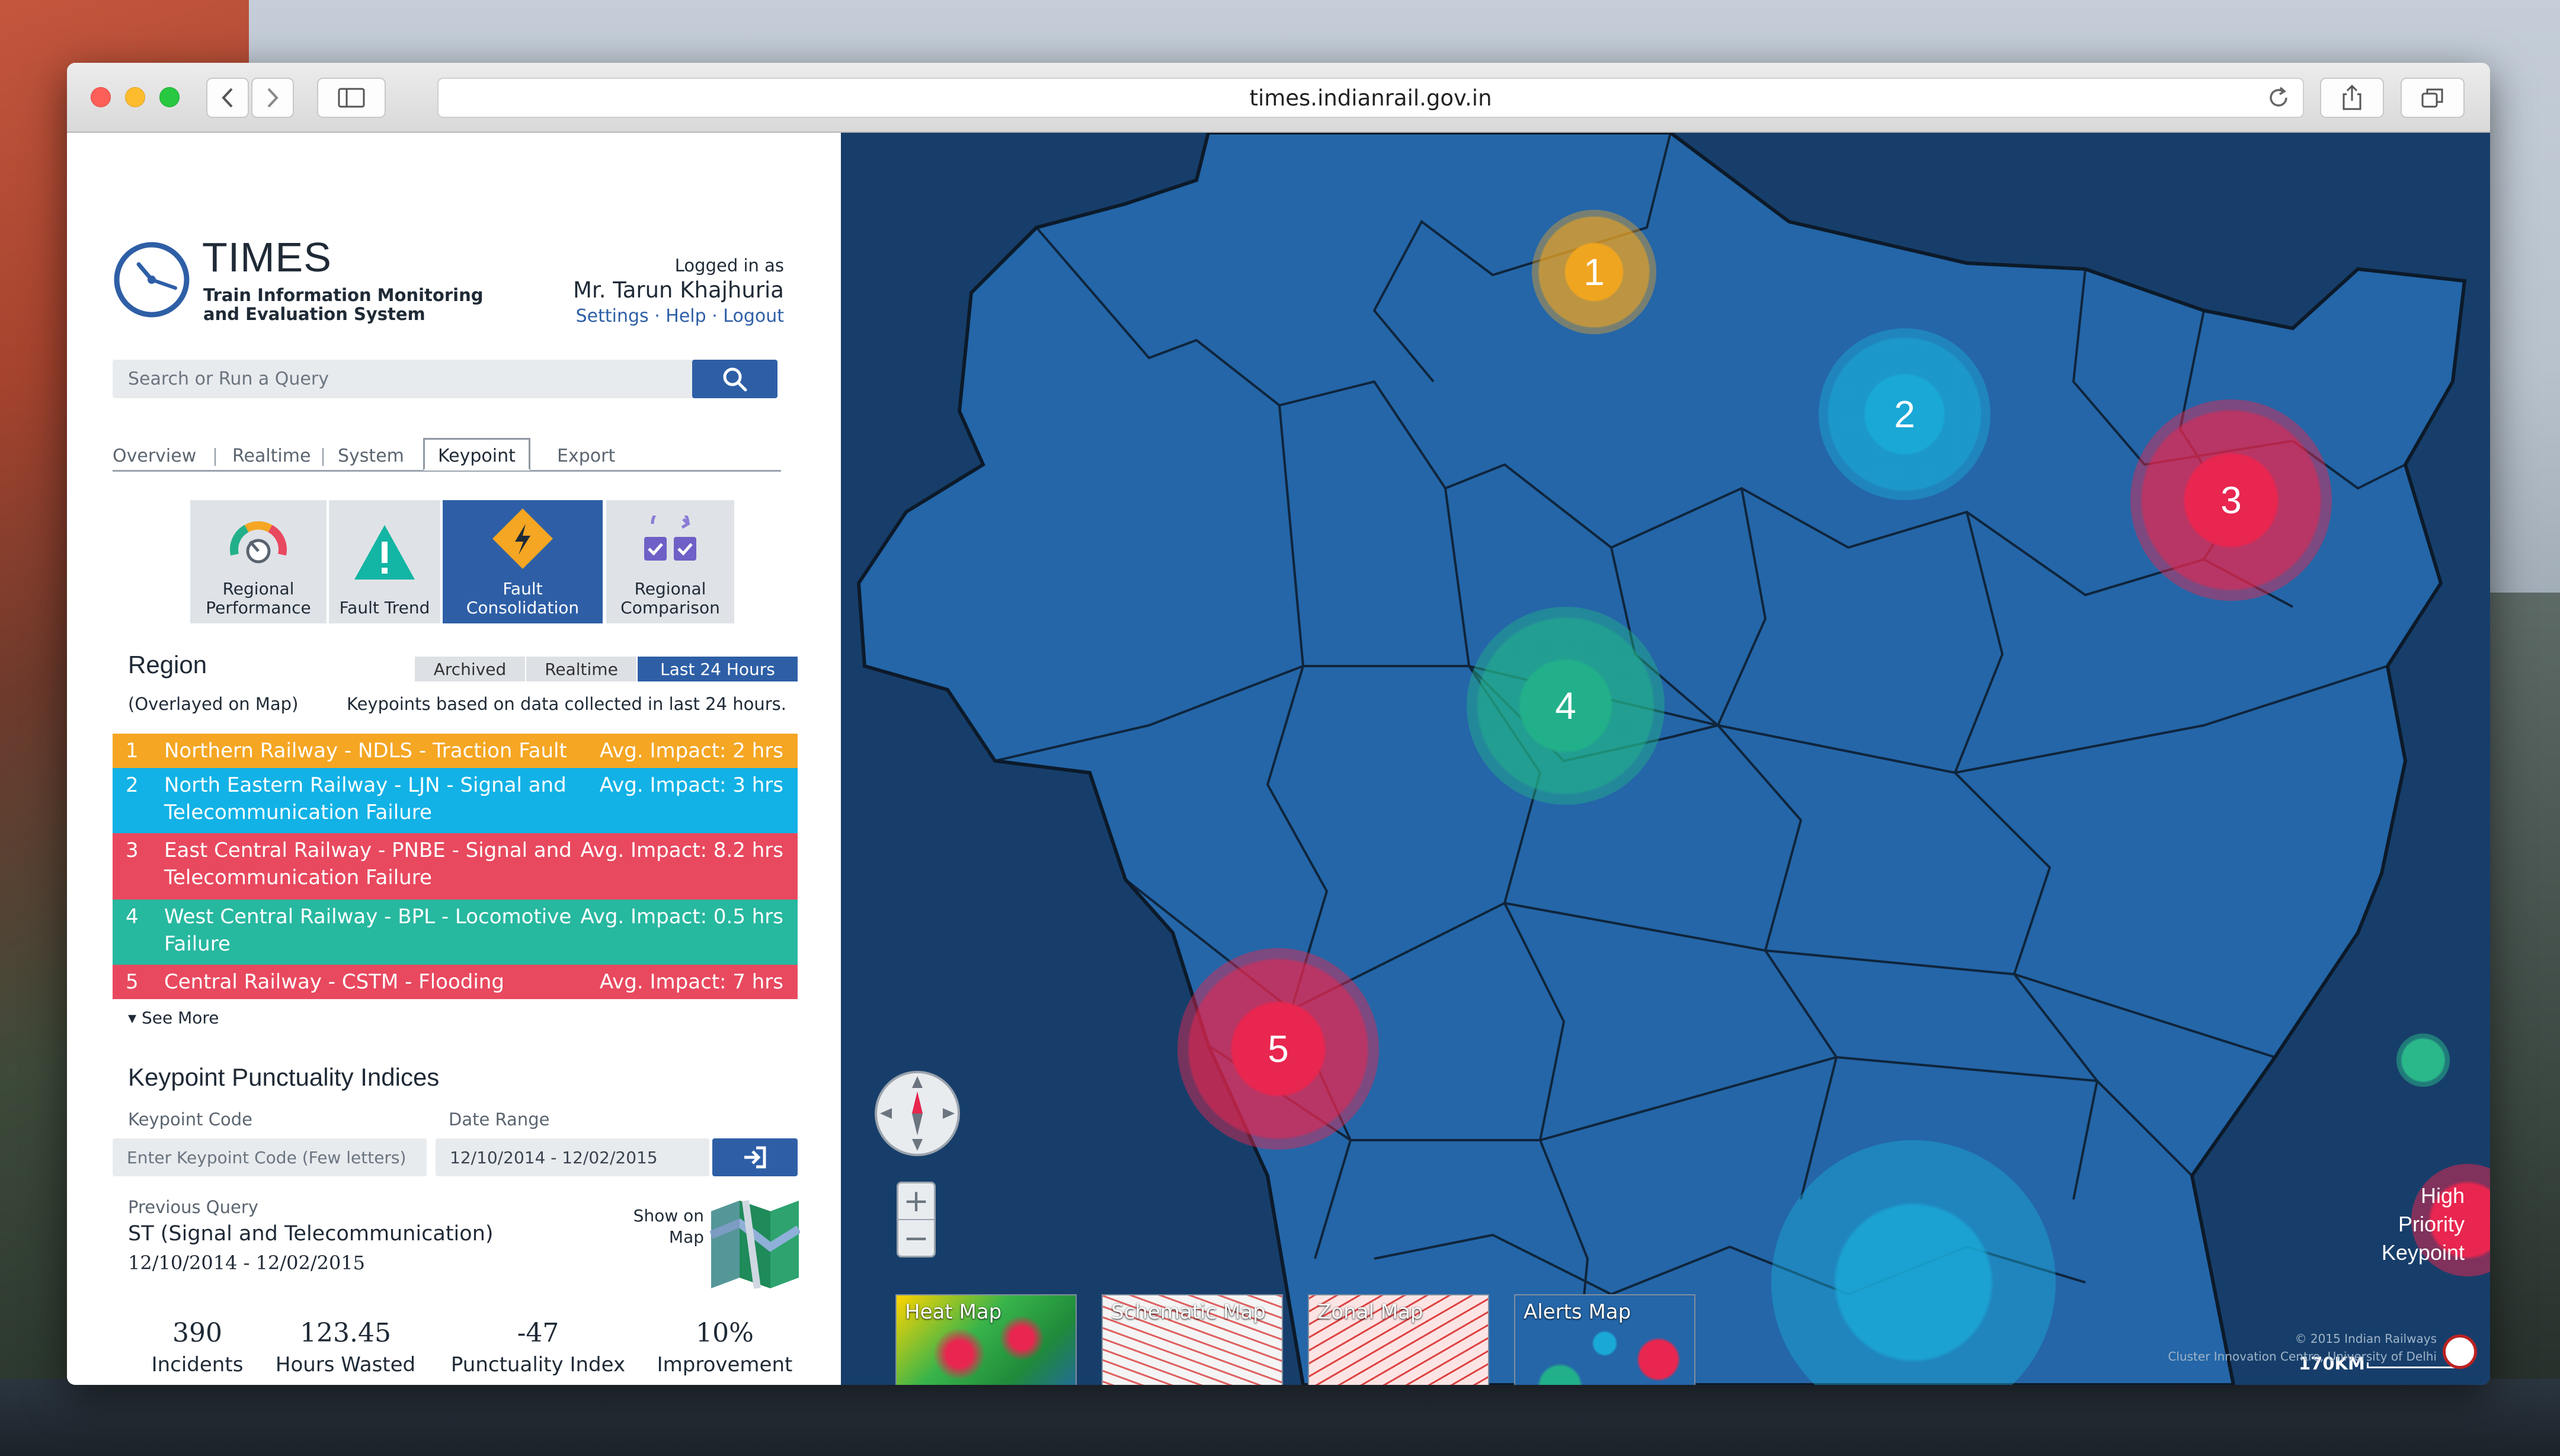  I want to click on heat-map-thumbnail: Heat Map, so click(986, 1339).